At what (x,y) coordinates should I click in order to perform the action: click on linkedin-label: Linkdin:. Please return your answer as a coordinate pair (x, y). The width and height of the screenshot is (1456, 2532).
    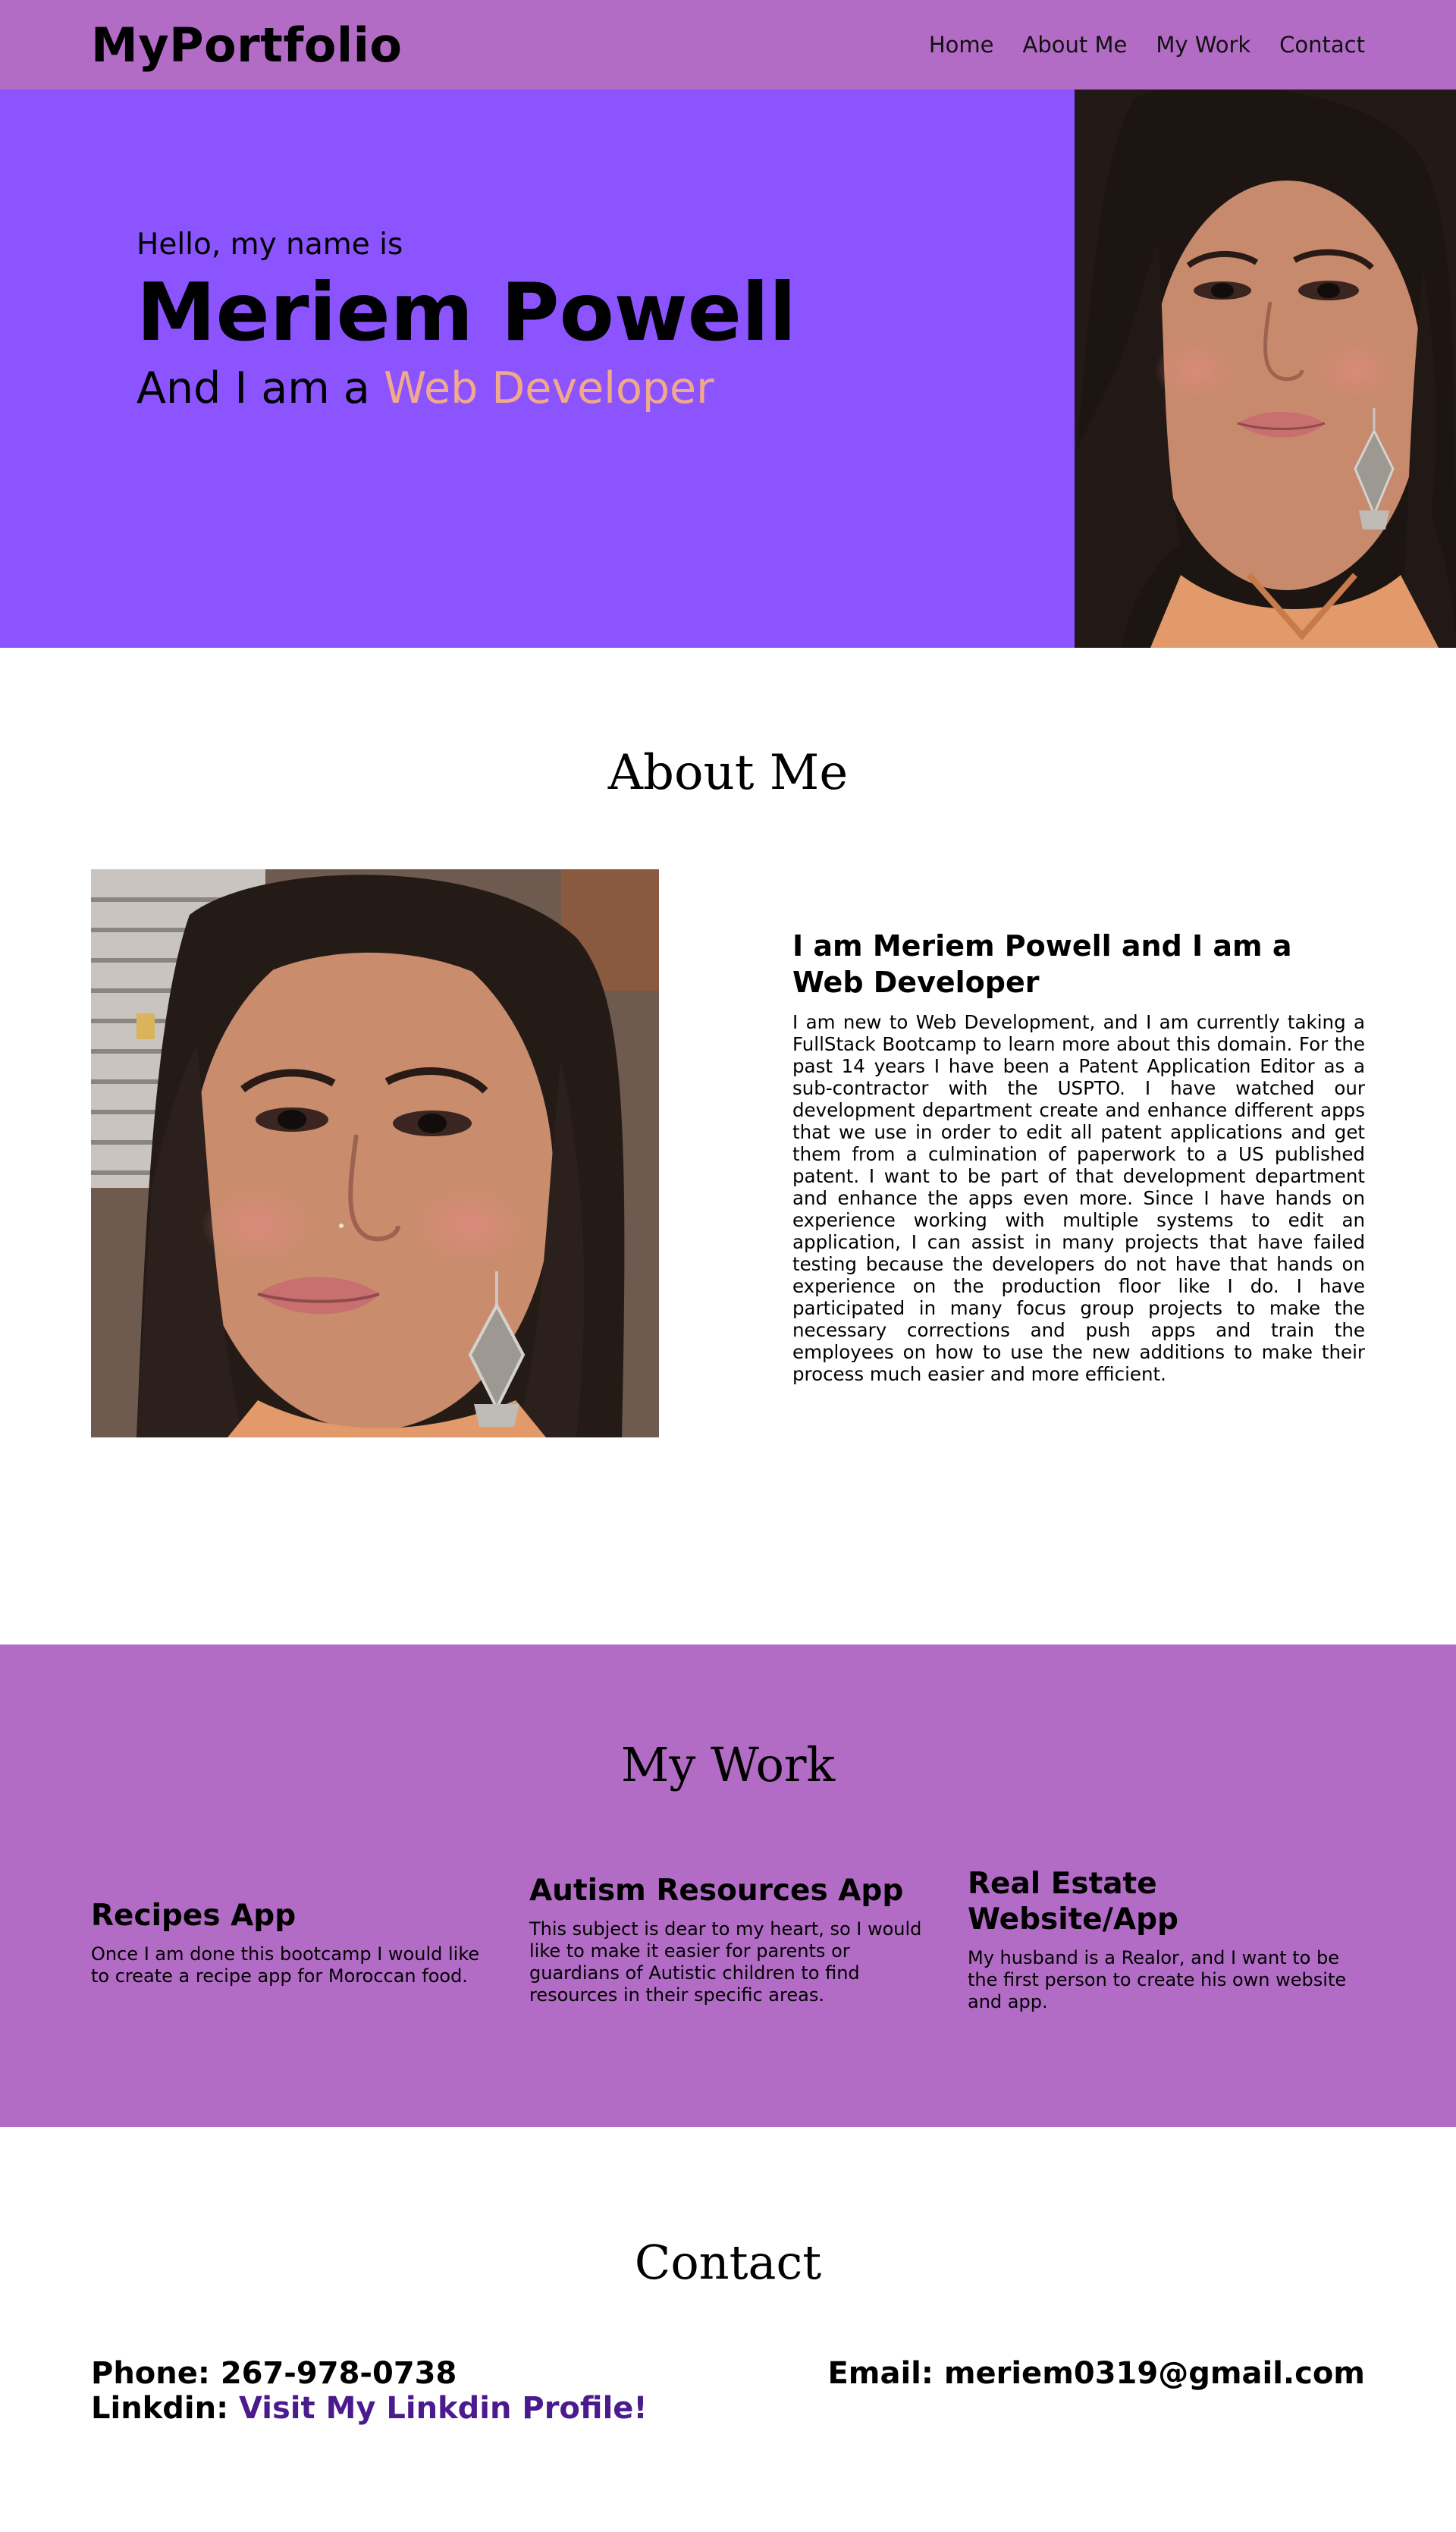
    Looking at the image, I should click on (160, 2408).